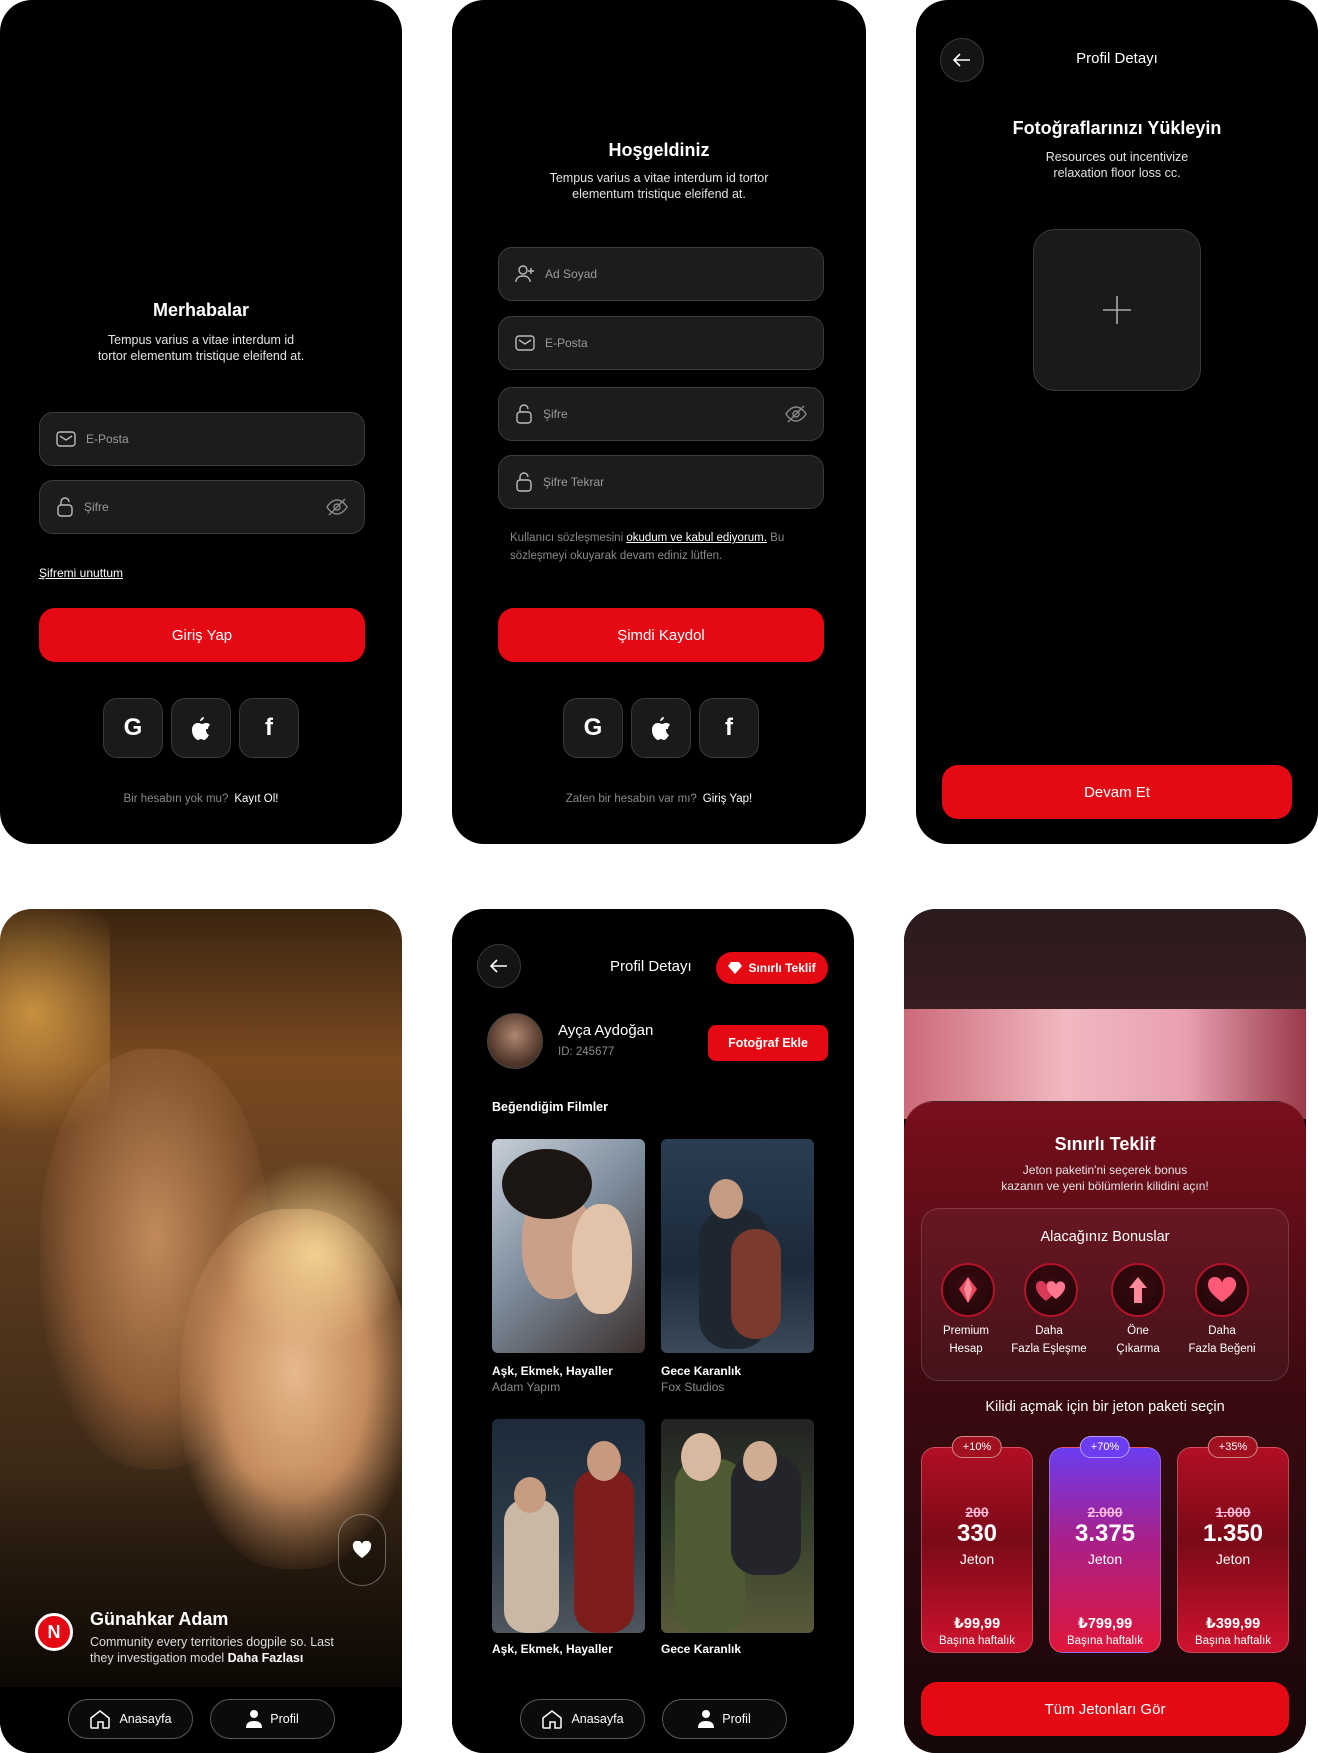 This screenshot has width=1318, height=1753. What do you see at coordinates (202, 635) in the screenshot?
I see `login-button: Giriş Yap` at bounding box center [202, 635].